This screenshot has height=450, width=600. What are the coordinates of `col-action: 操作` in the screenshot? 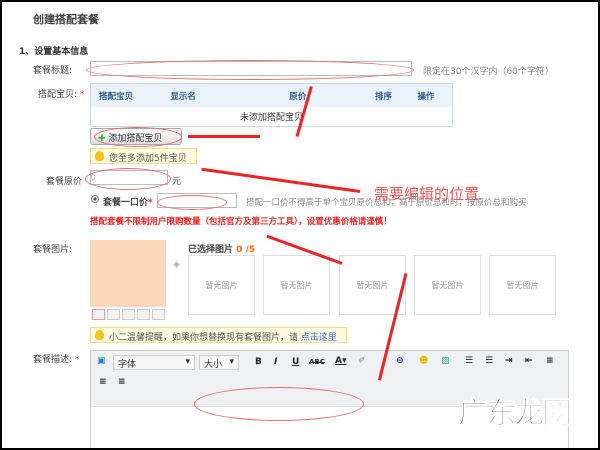 It's located at (430, 95).